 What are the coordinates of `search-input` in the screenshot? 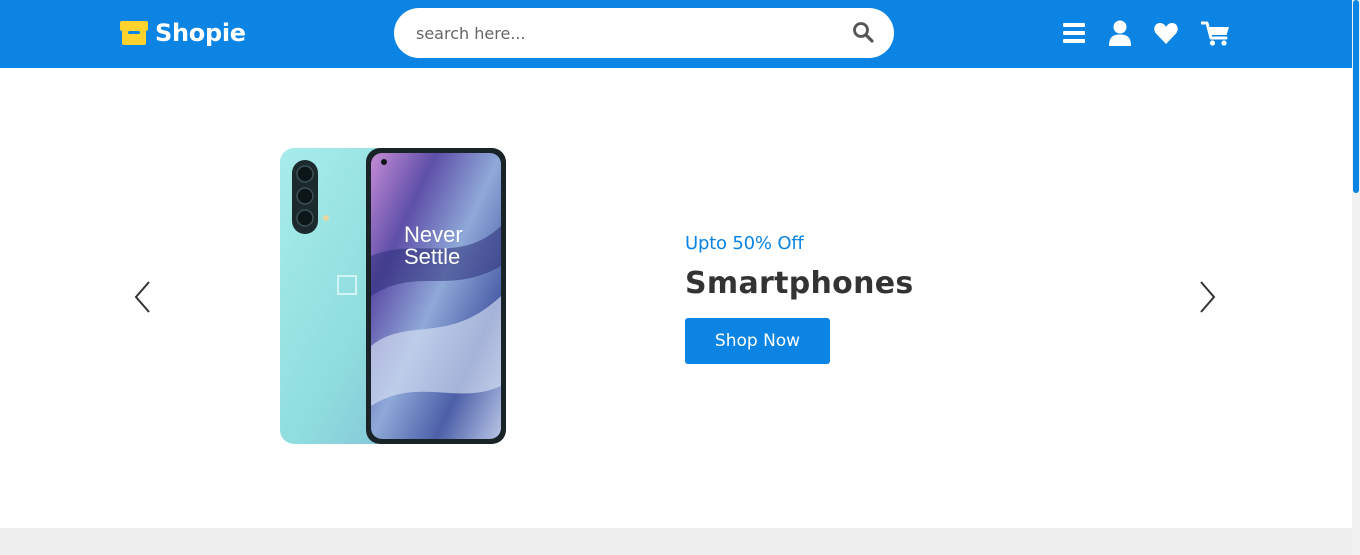 It's located at (624, 33).